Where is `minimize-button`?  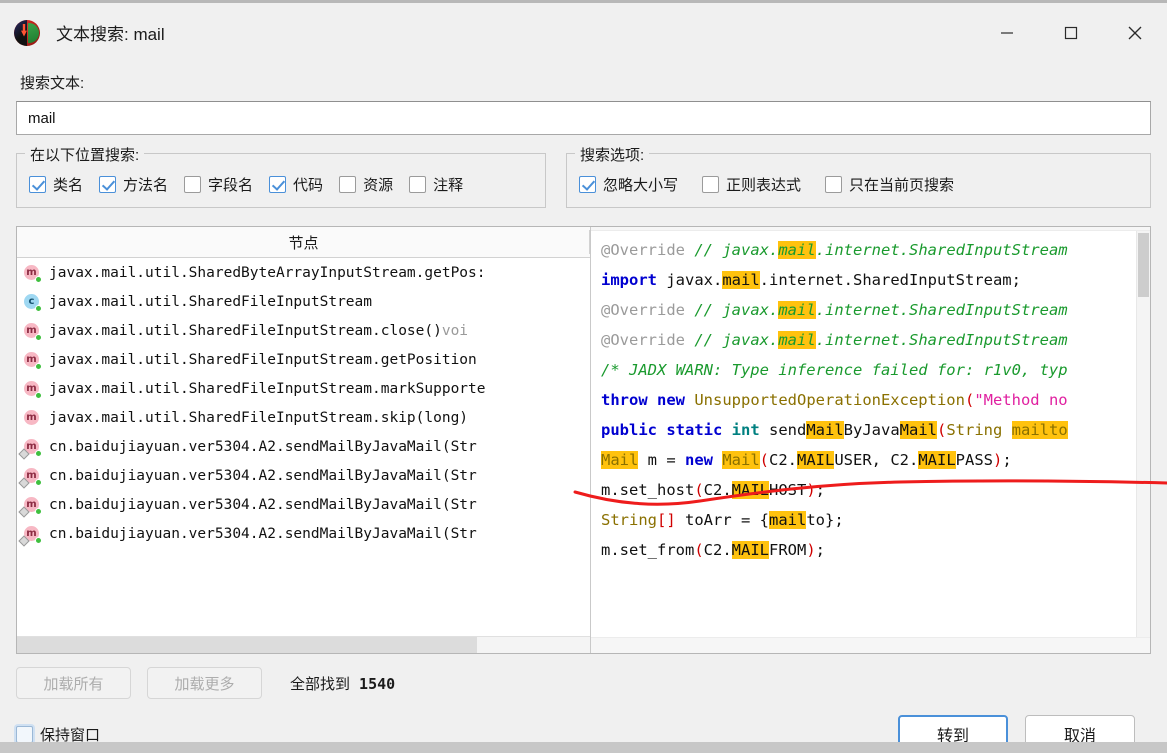 minimize-button is located at coordinates (1007, 32).